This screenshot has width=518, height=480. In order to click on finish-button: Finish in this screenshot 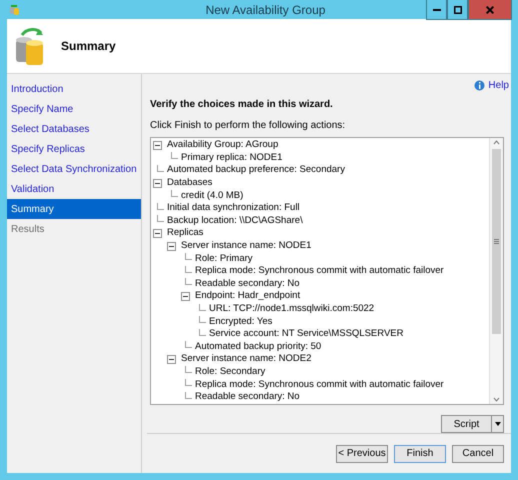, I will do `click(420, 453)`.